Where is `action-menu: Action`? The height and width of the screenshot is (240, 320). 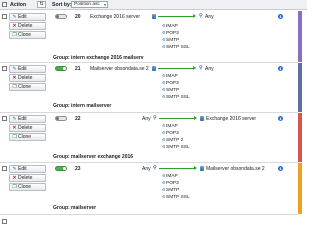
action-menu: Action is located at coordinates (18, 5).